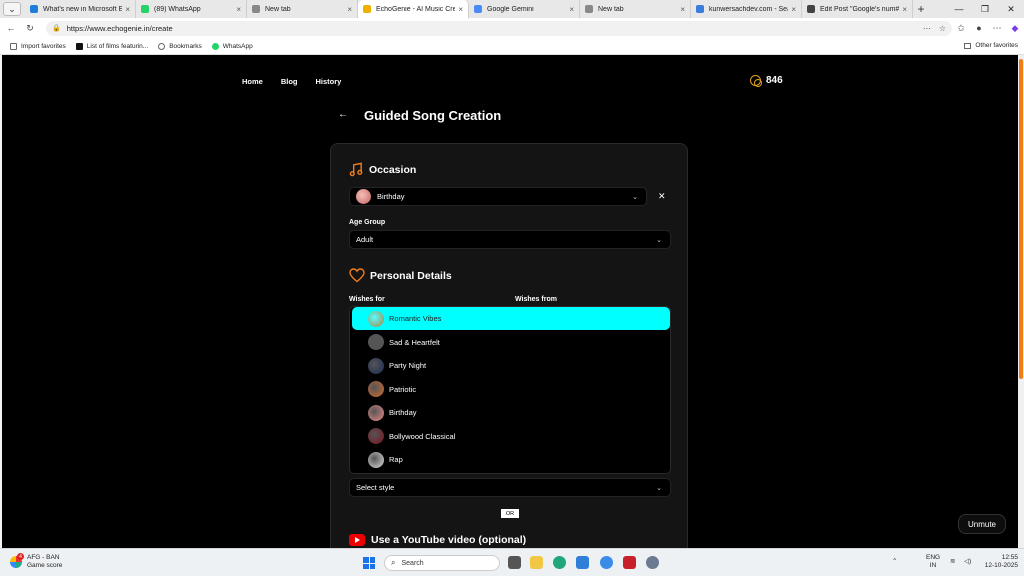  I want to click on style-option: Birthday, so click(511, 412).